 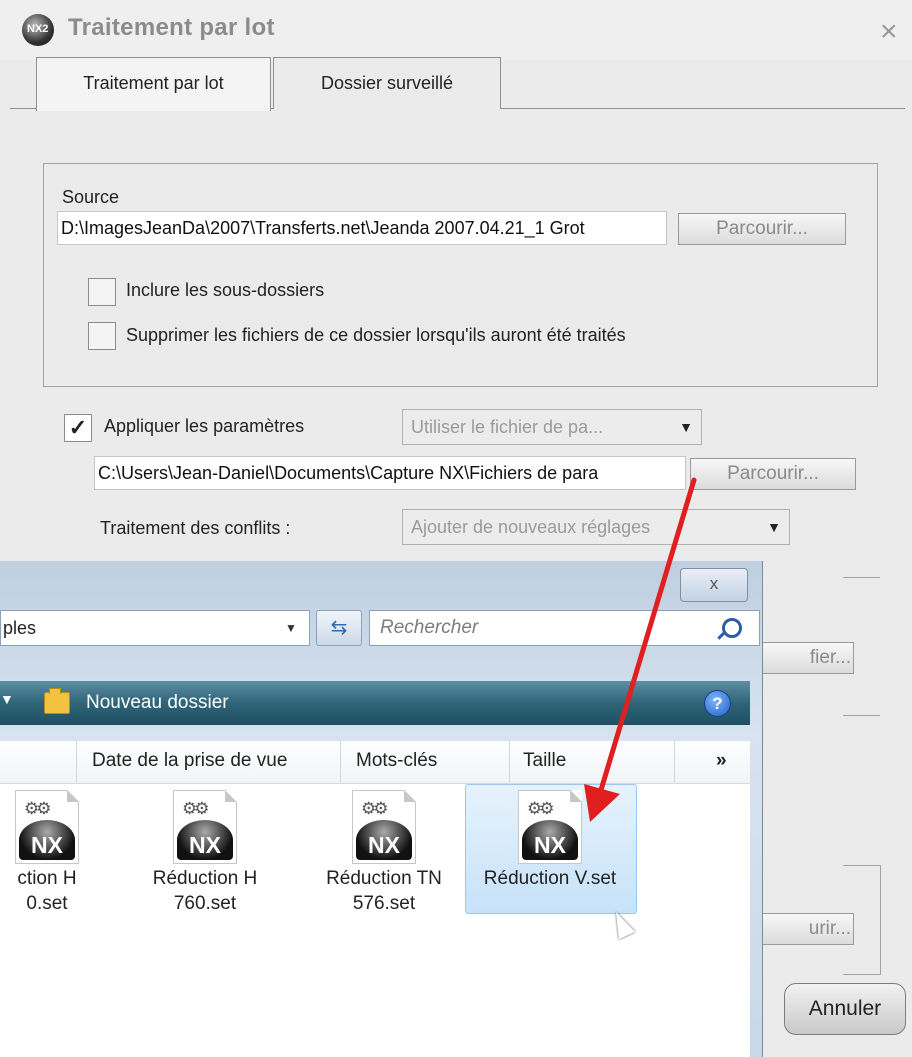 I want to click on tab-batch-processing: Traitement par lot, so click(x=153, y=84).